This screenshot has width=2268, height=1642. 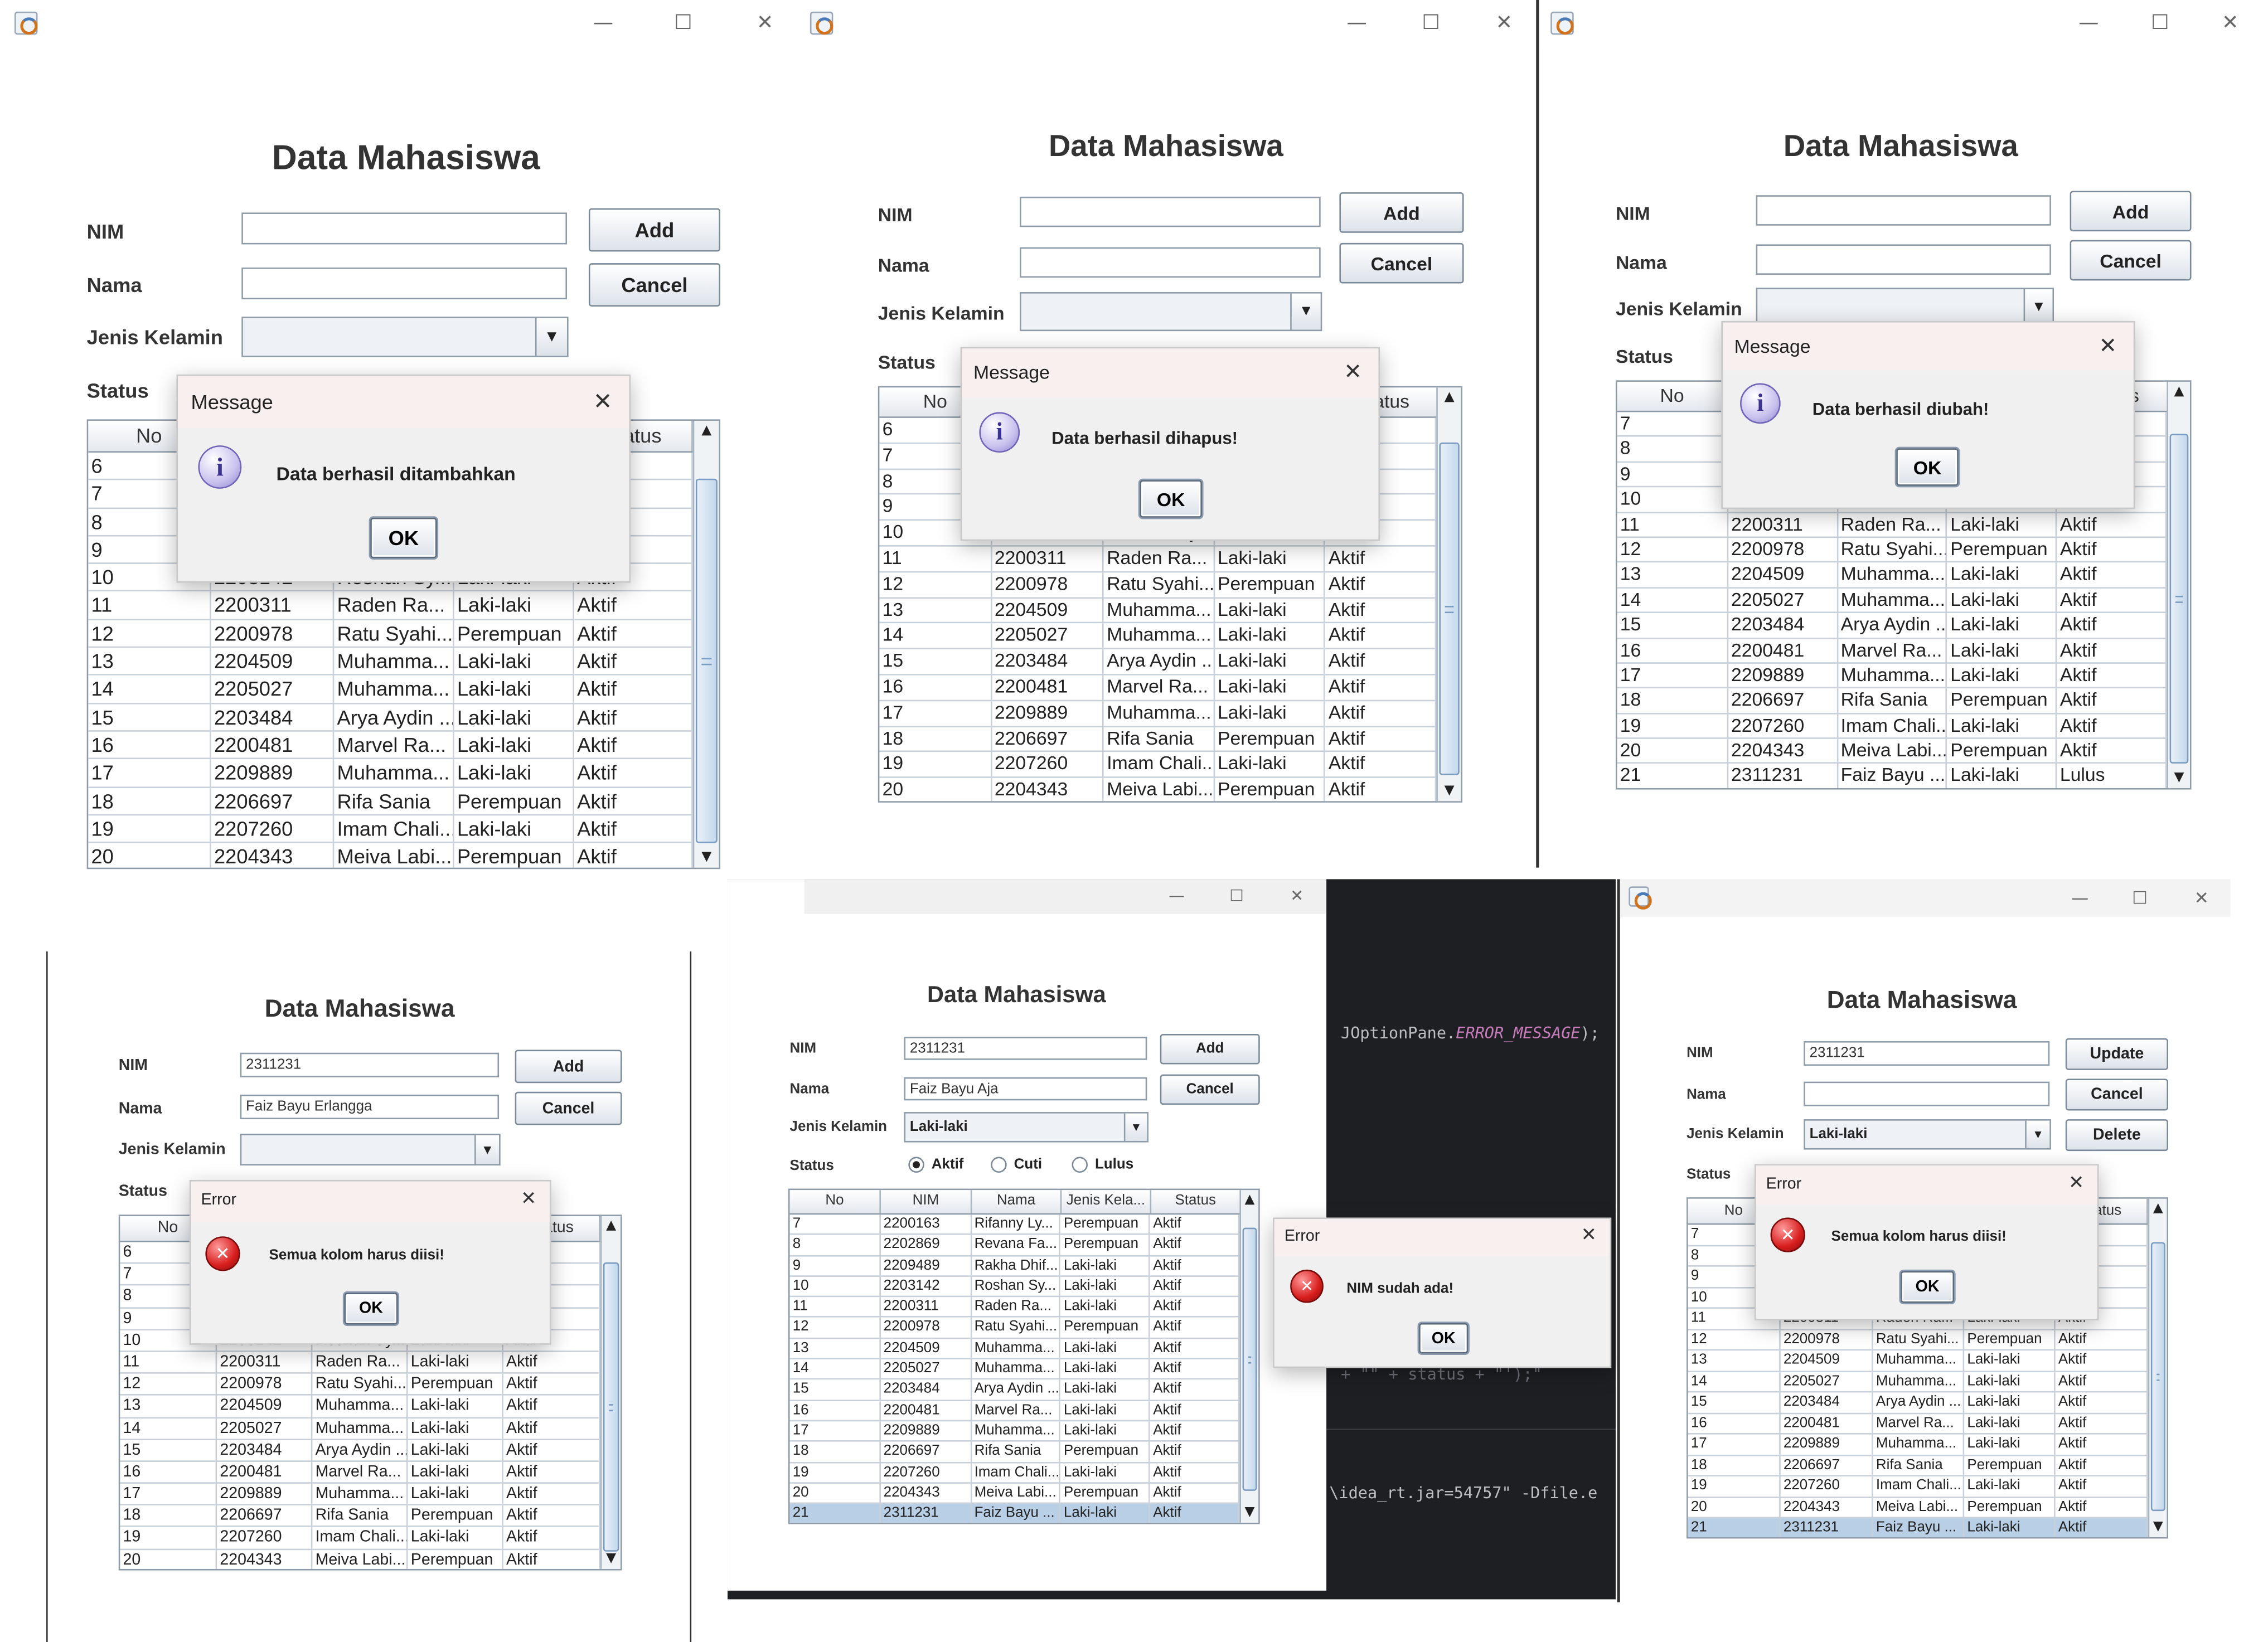 What do you see at coordinates (2117, 1135) in the screenshot?
I see `delete-button: Delete` at bounding box center [2117, 1135].